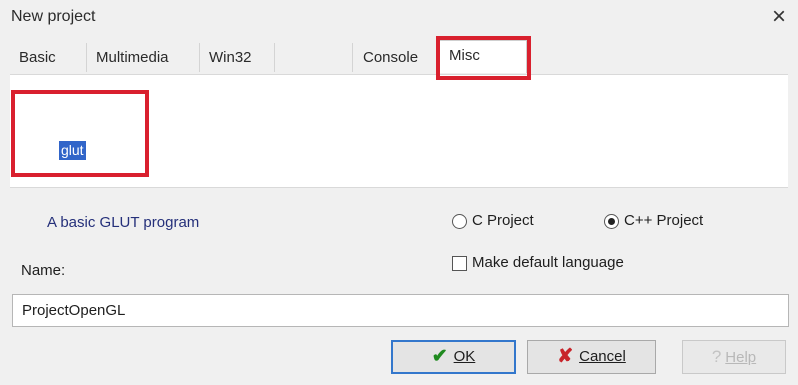 The height and width of the screenshot is (385, 798). What do you see at coordinates (779, 17) in the screenshot?
I see `close-icon: ×` at bounding box center [779, 17].